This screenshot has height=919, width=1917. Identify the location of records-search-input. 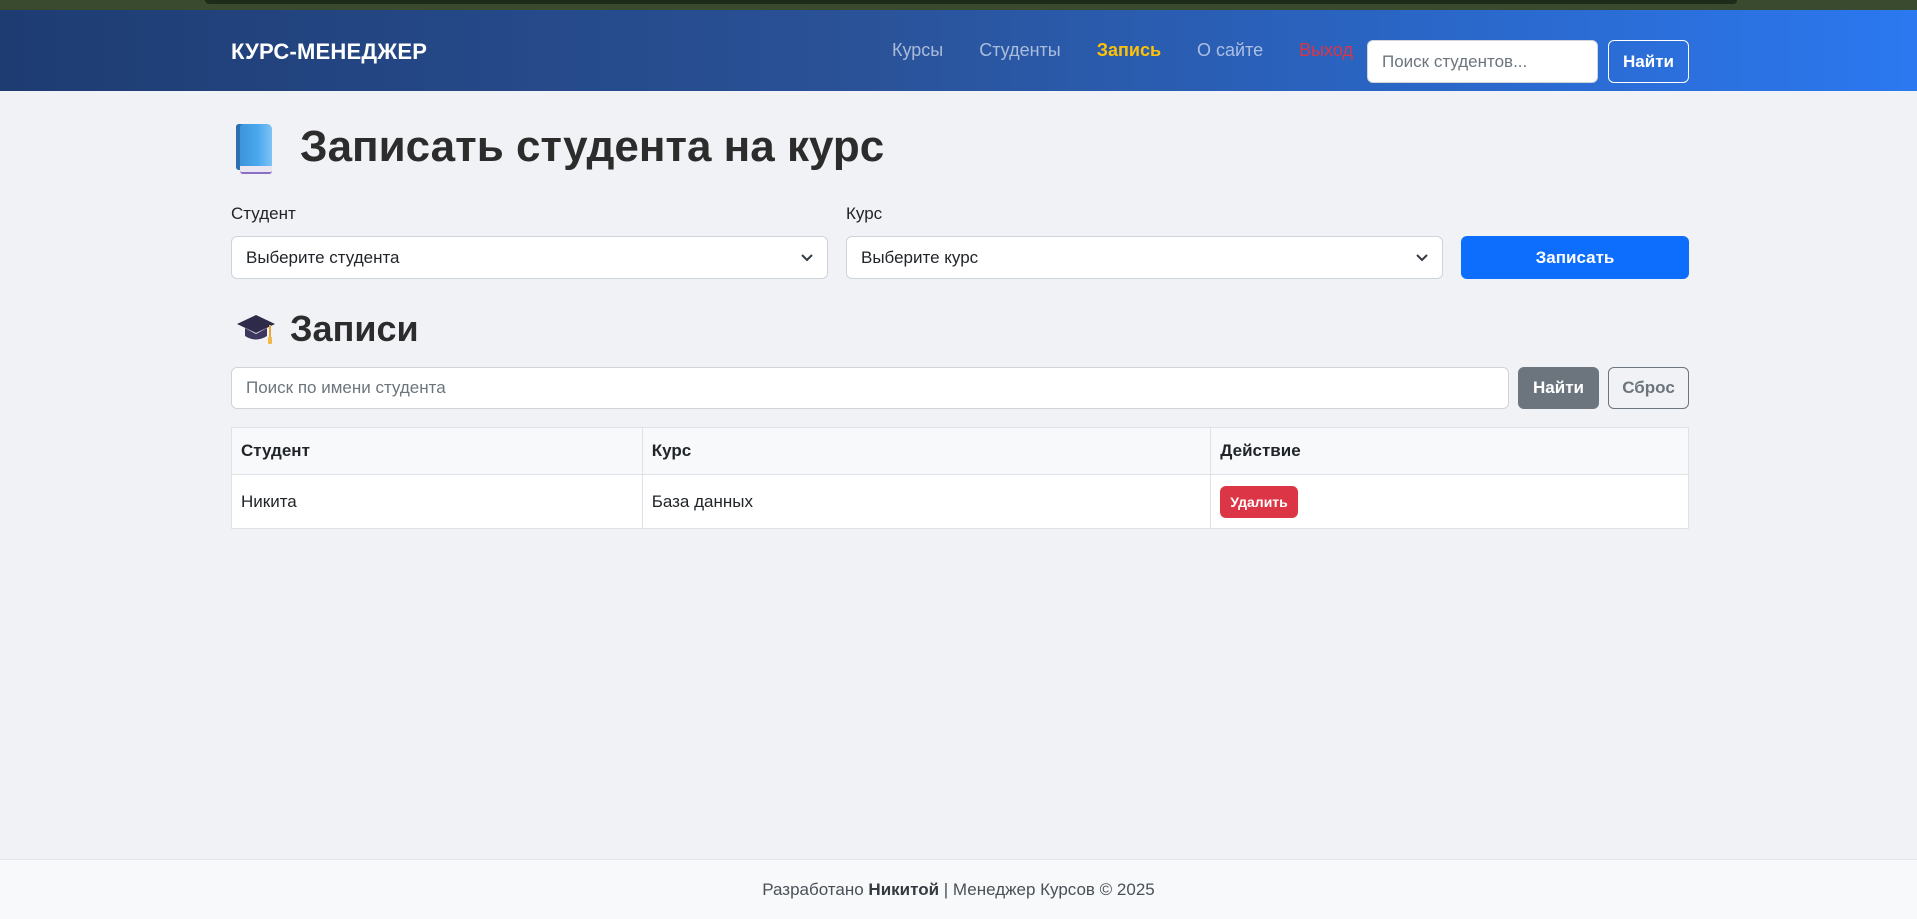
(870, 388).